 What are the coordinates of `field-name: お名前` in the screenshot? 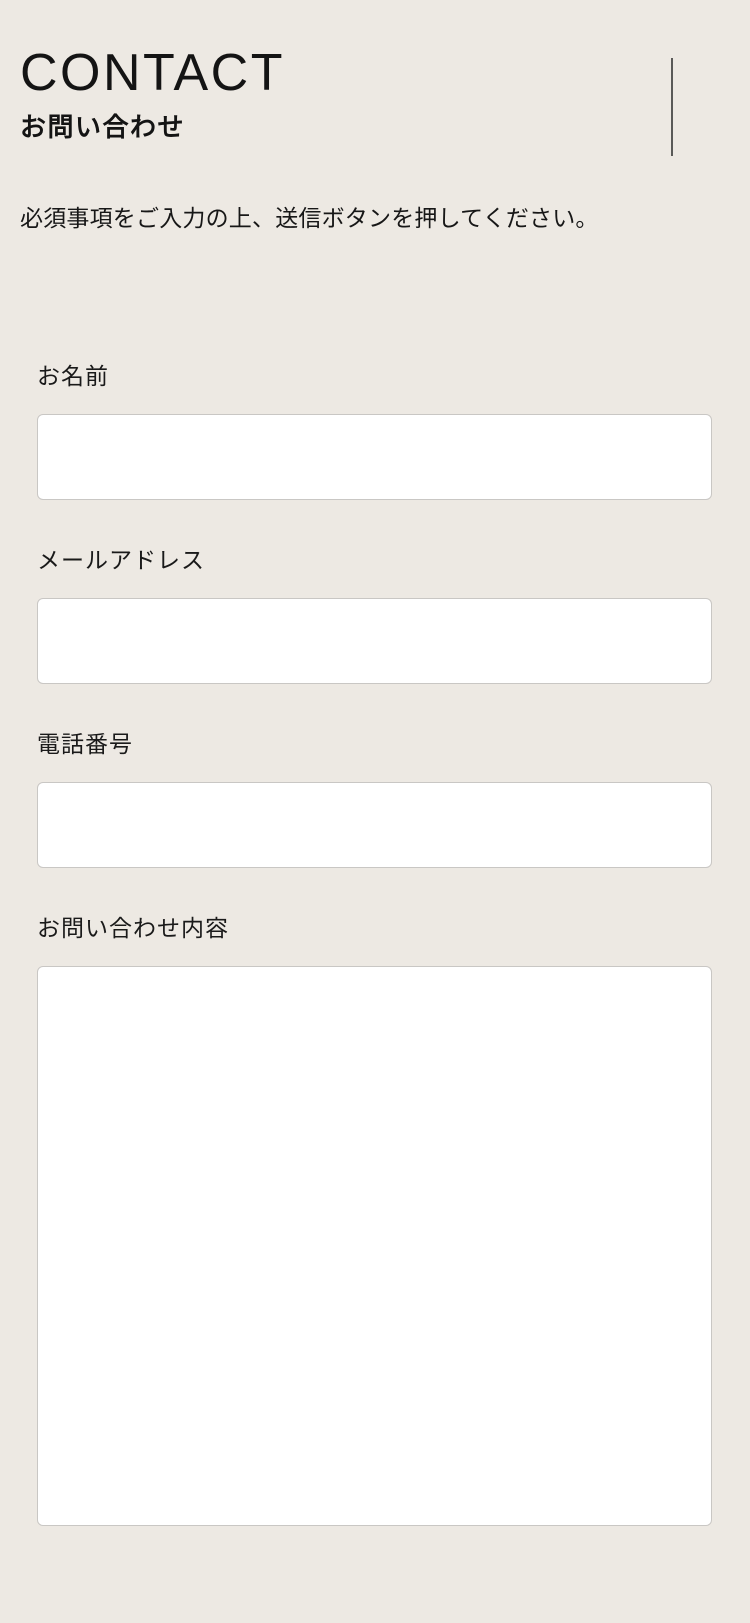 It's located at (375, 430).